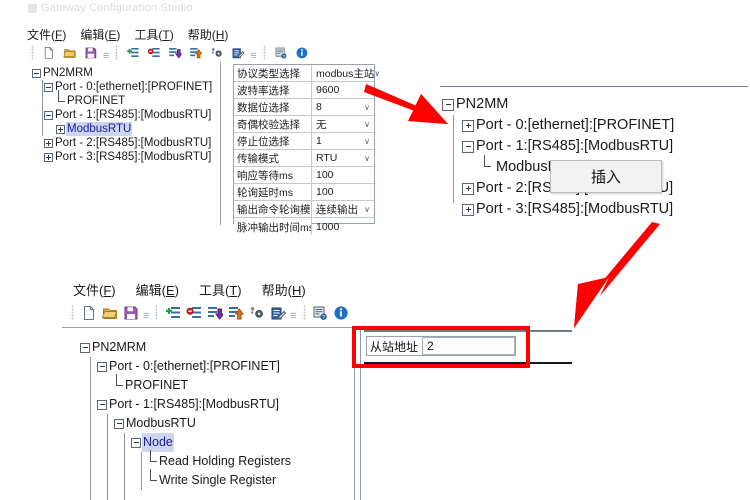 The image size is (750, 500). I want to click on bottom-window-toolbar: ☰ ☰?, so click(209, 312).